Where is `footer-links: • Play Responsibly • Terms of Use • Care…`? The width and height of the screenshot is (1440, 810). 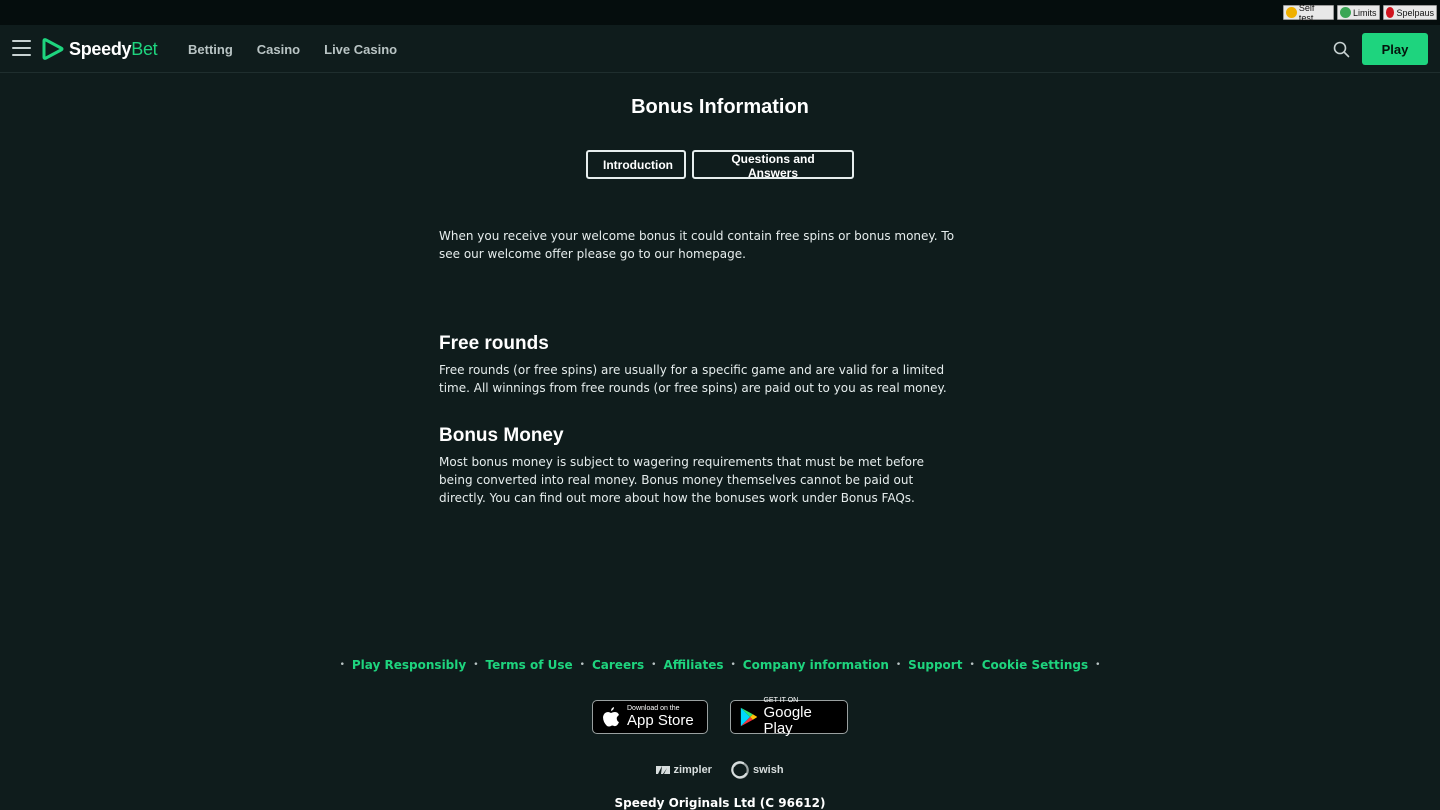
footer-links: • Play Responsibly • Terms of Use • Care… is located at coordinates (720, 665).